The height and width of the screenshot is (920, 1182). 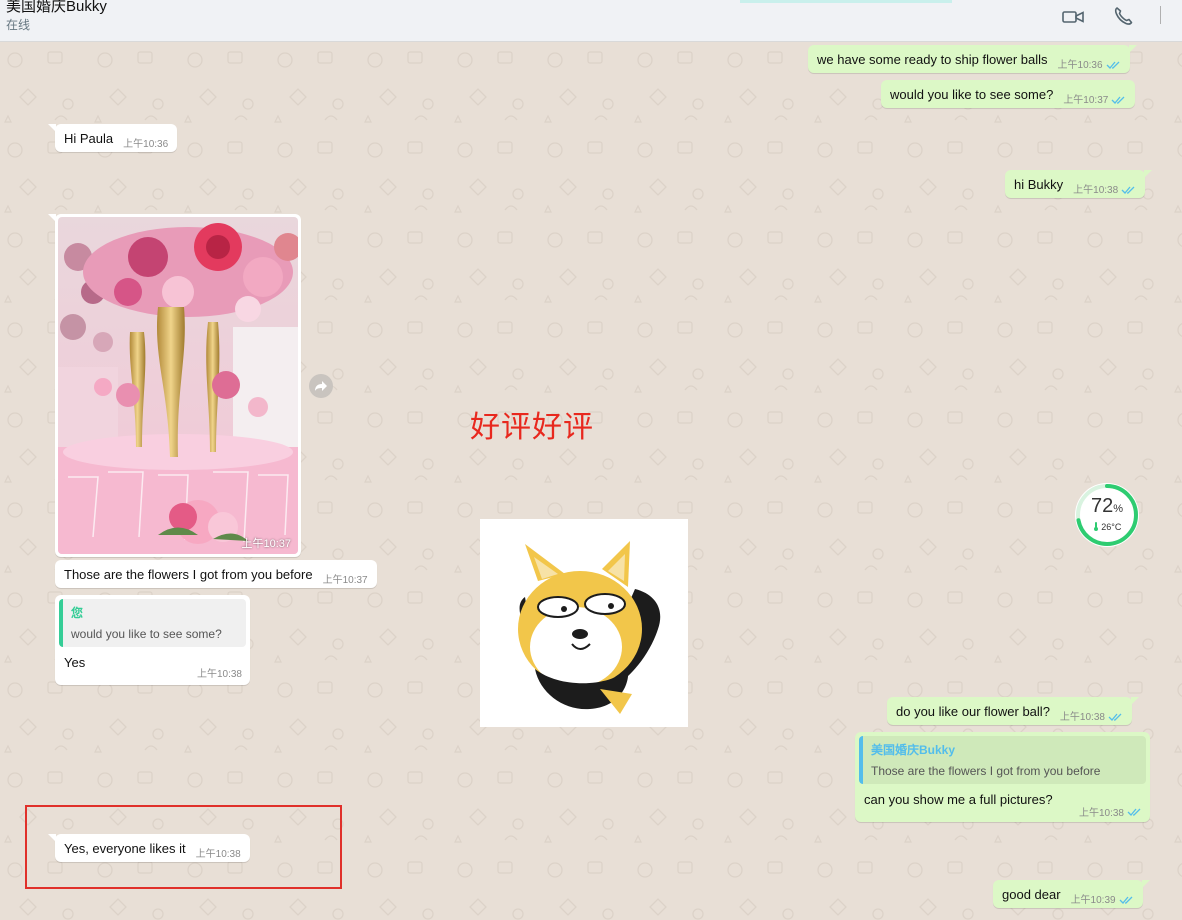 I want to click on message-text: would you like to see some?, so click(x=972, y=94).